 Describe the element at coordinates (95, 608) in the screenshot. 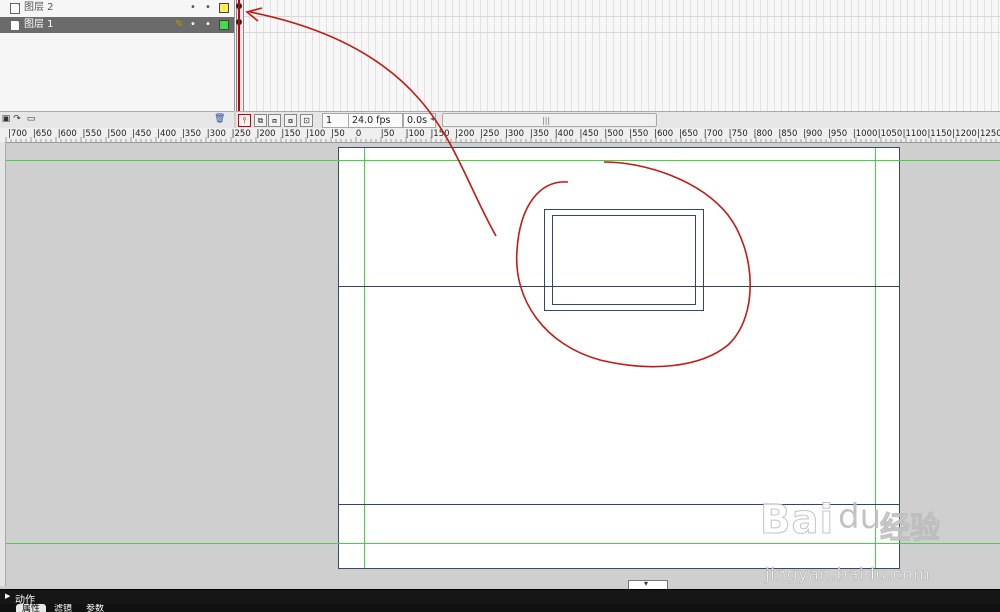

I see `tab-parameters: 参数` at that location.